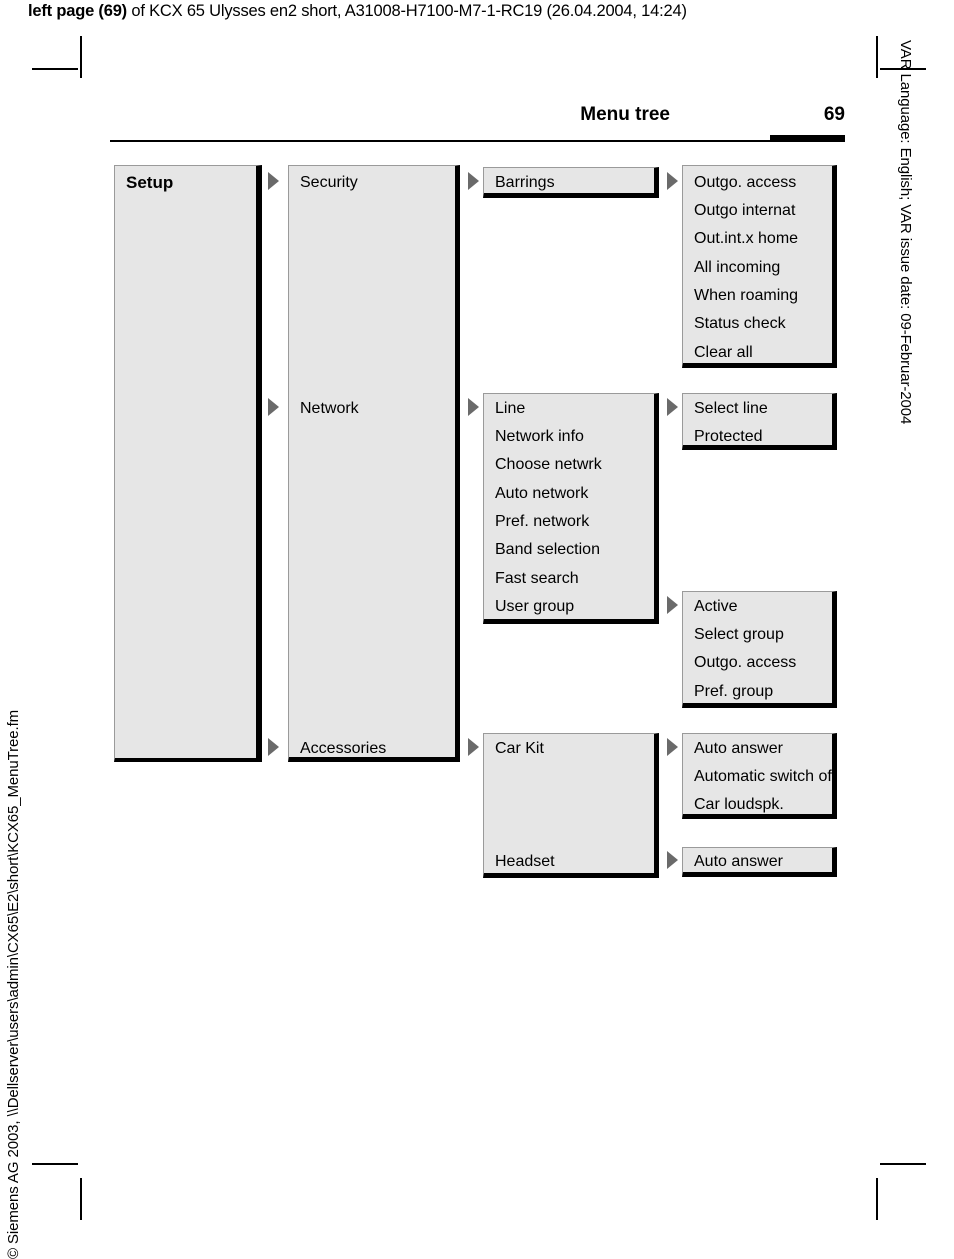 This screenshot has height=1259, width=954. What do you see at coordinates (188, 463) in the screenshot?
I see `menu-box-setup: Setup` at bounding box center [188, 463].